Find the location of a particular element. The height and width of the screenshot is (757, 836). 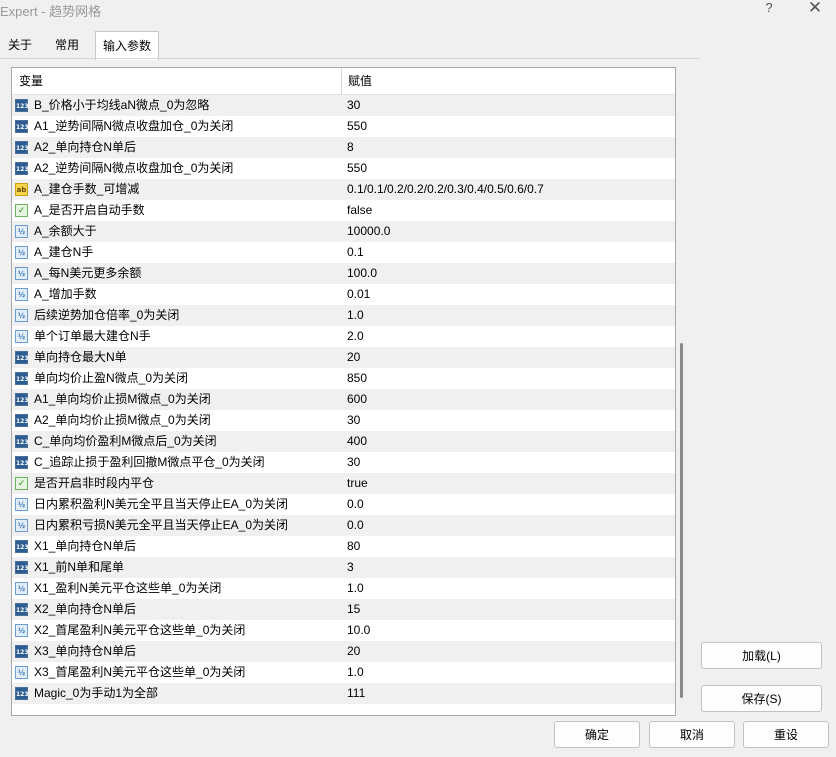

table-row: 123 C_追踪止损于盈利回撤M微点平仓_0为关闭 30 is located at coordinates (343, 462).